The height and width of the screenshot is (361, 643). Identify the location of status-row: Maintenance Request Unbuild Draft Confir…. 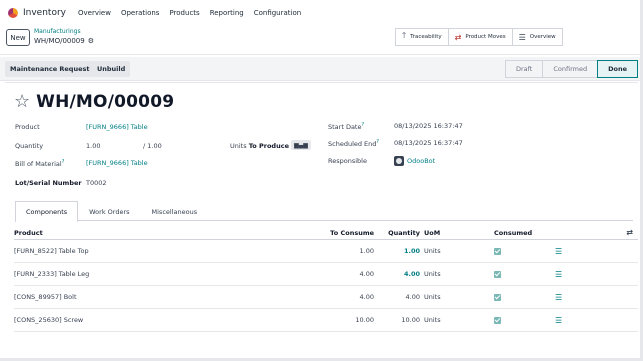
(321, 69).